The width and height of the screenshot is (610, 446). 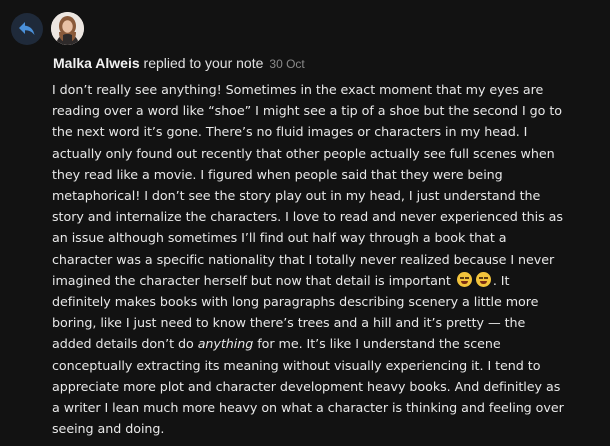 I want to click on notification-header: Malka Alweis replied to your note 30 Oct, so click(x=179, y=64).